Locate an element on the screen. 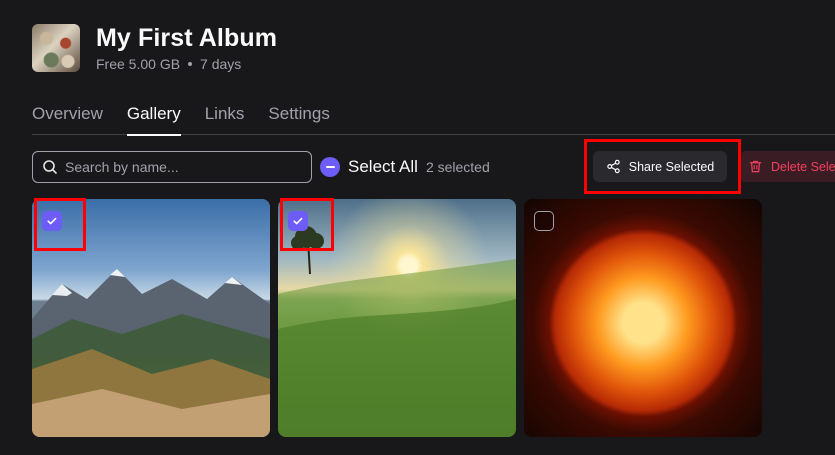 This screenshot has width=835, height=455. gallery-item-mountain is located at coordinates (151, 318).